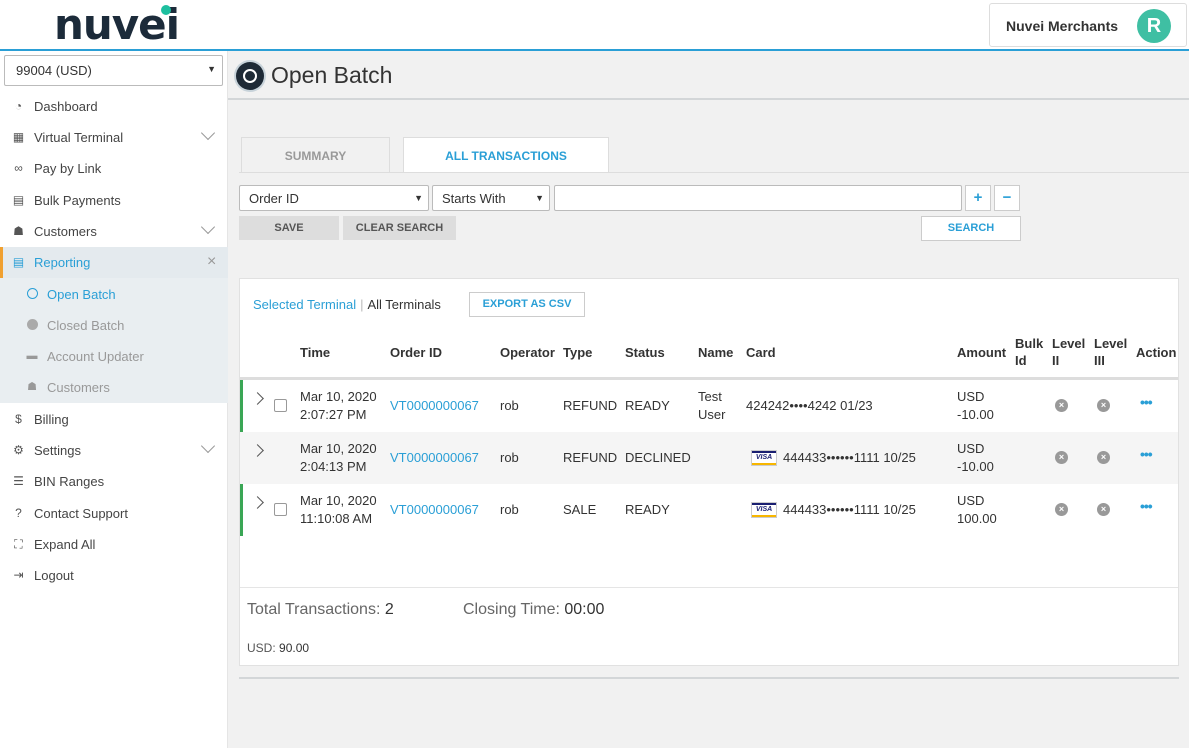 Image resolution: width=1189 pixels, height=748 pixels. What do you see at coordinates (403, 304) in the screenshot?
I see `all-terminals-link: All Terminals` at bounding box center [403, 304].